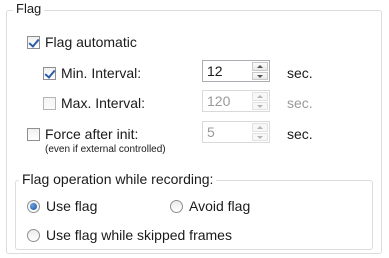 This screenshot has height=258, width=389. Describe the element at coordinates (211, 132) in the screenshot. I see `force-after-init-value: 5` at that location.